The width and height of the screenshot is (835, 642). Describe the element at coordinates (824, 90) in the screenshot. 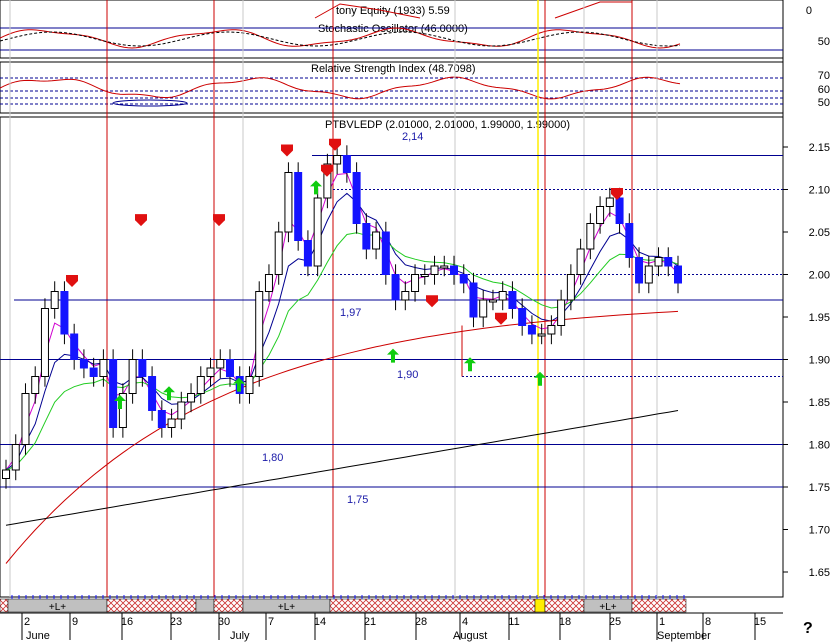

I see `rsi-tick-60: 60` at that location.